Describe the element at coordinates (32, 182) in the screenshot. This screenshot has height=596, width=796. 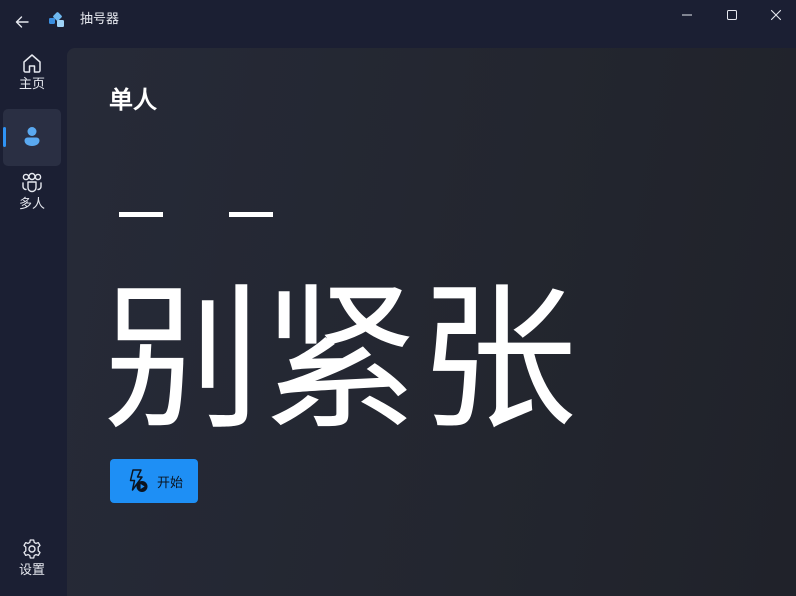
I see `people-group-icon` at that location.